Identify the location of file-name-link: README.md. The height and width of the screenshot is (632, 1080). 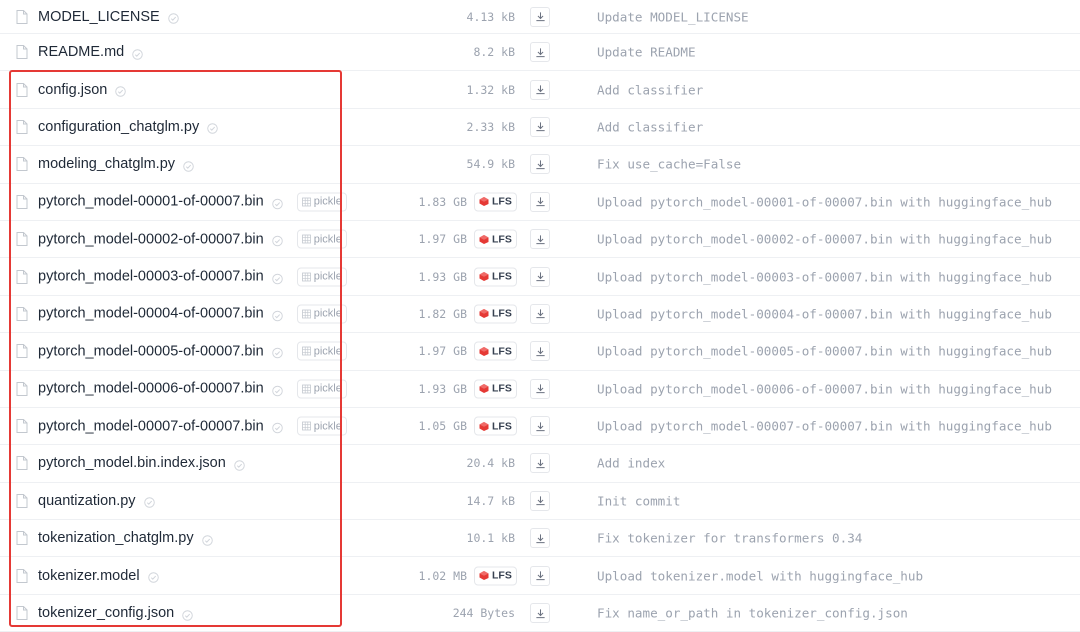
(81, 52).